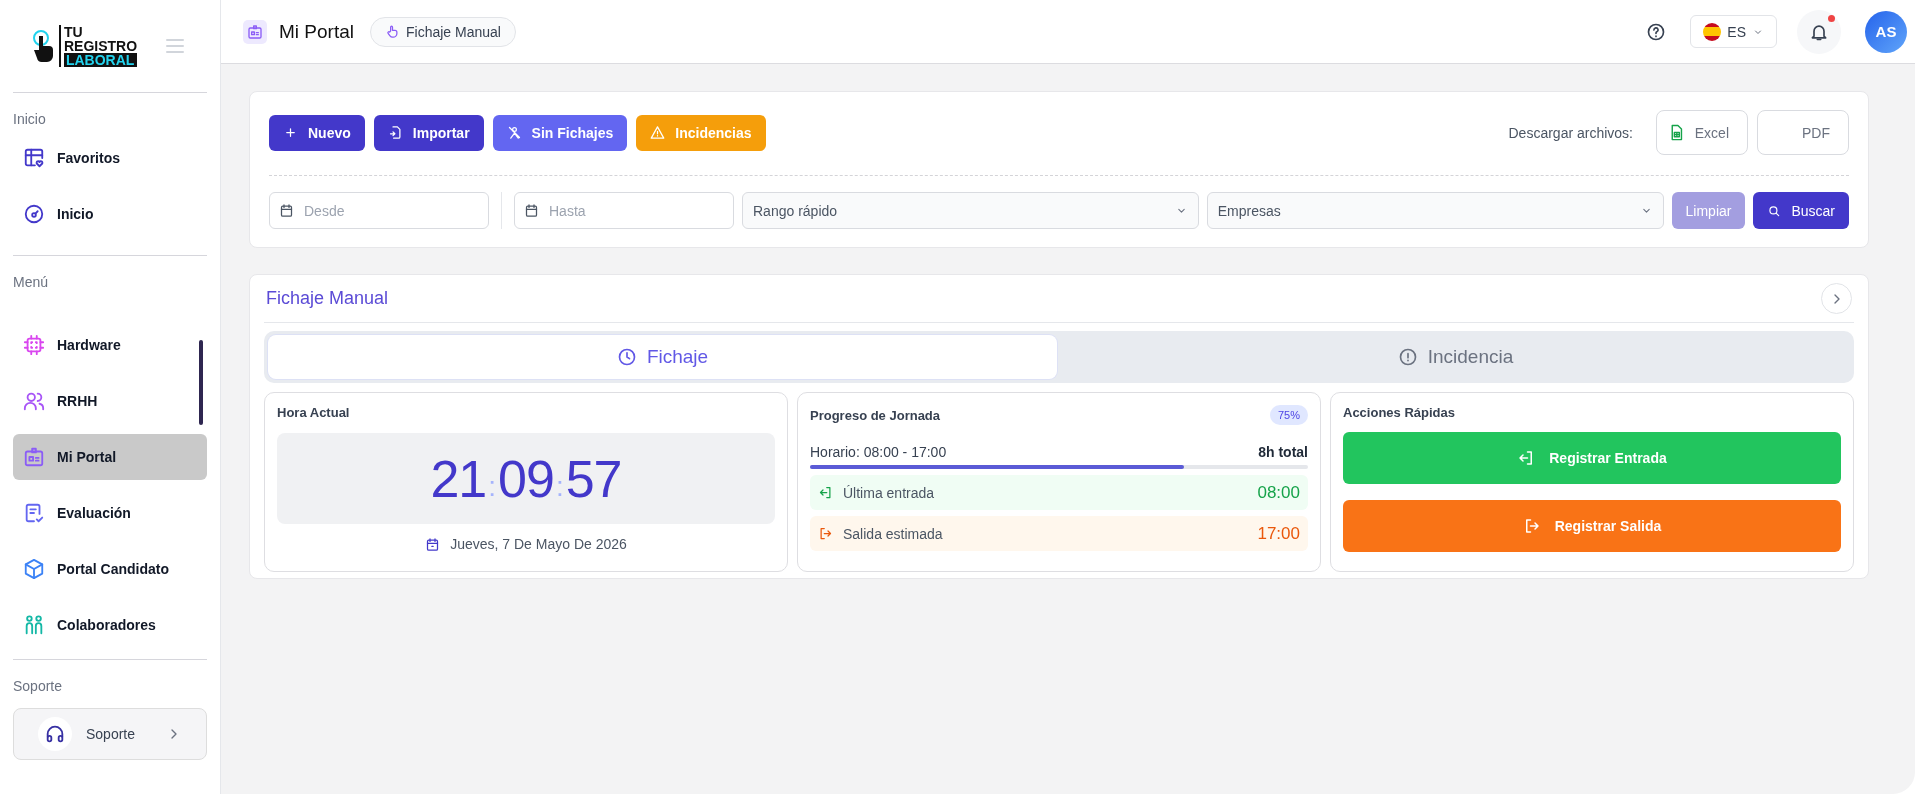 Image resolution: width=1915 pixels, height=794 pixels. What do you see at coordinates (825, 533) in the screenshot?
I see `sign-out-icon` at bounding box center [825, 533].